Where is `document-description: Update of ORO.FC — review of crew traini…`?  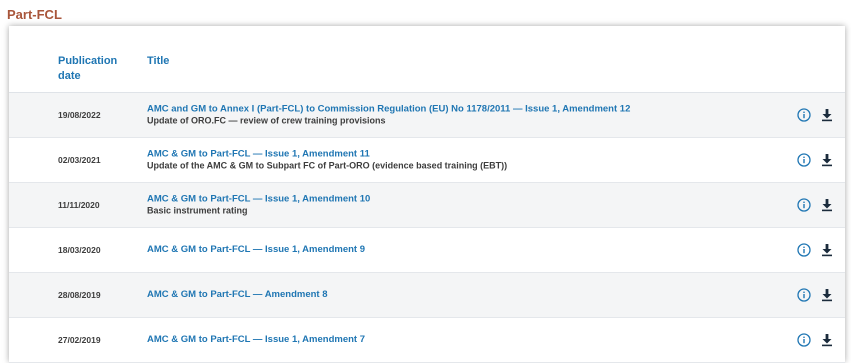 document-description: Update of ORO.FC — review of crew traini… is located at coordinates (266, 120).